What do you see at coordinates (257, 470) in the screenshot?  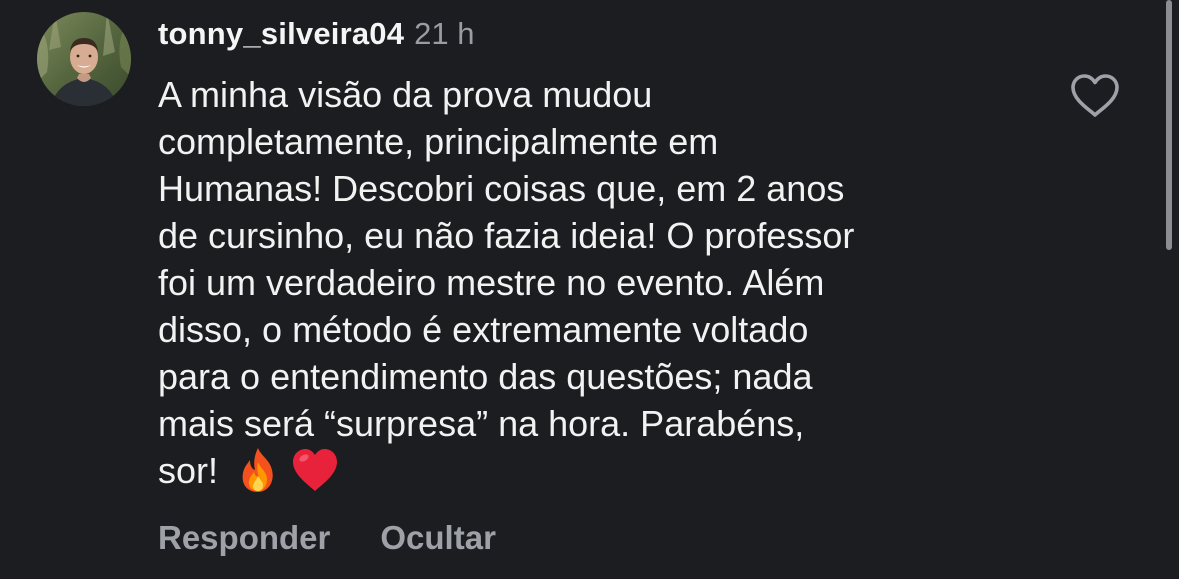 I see `fire-emoji-icon` at bounding box center [257, 470].